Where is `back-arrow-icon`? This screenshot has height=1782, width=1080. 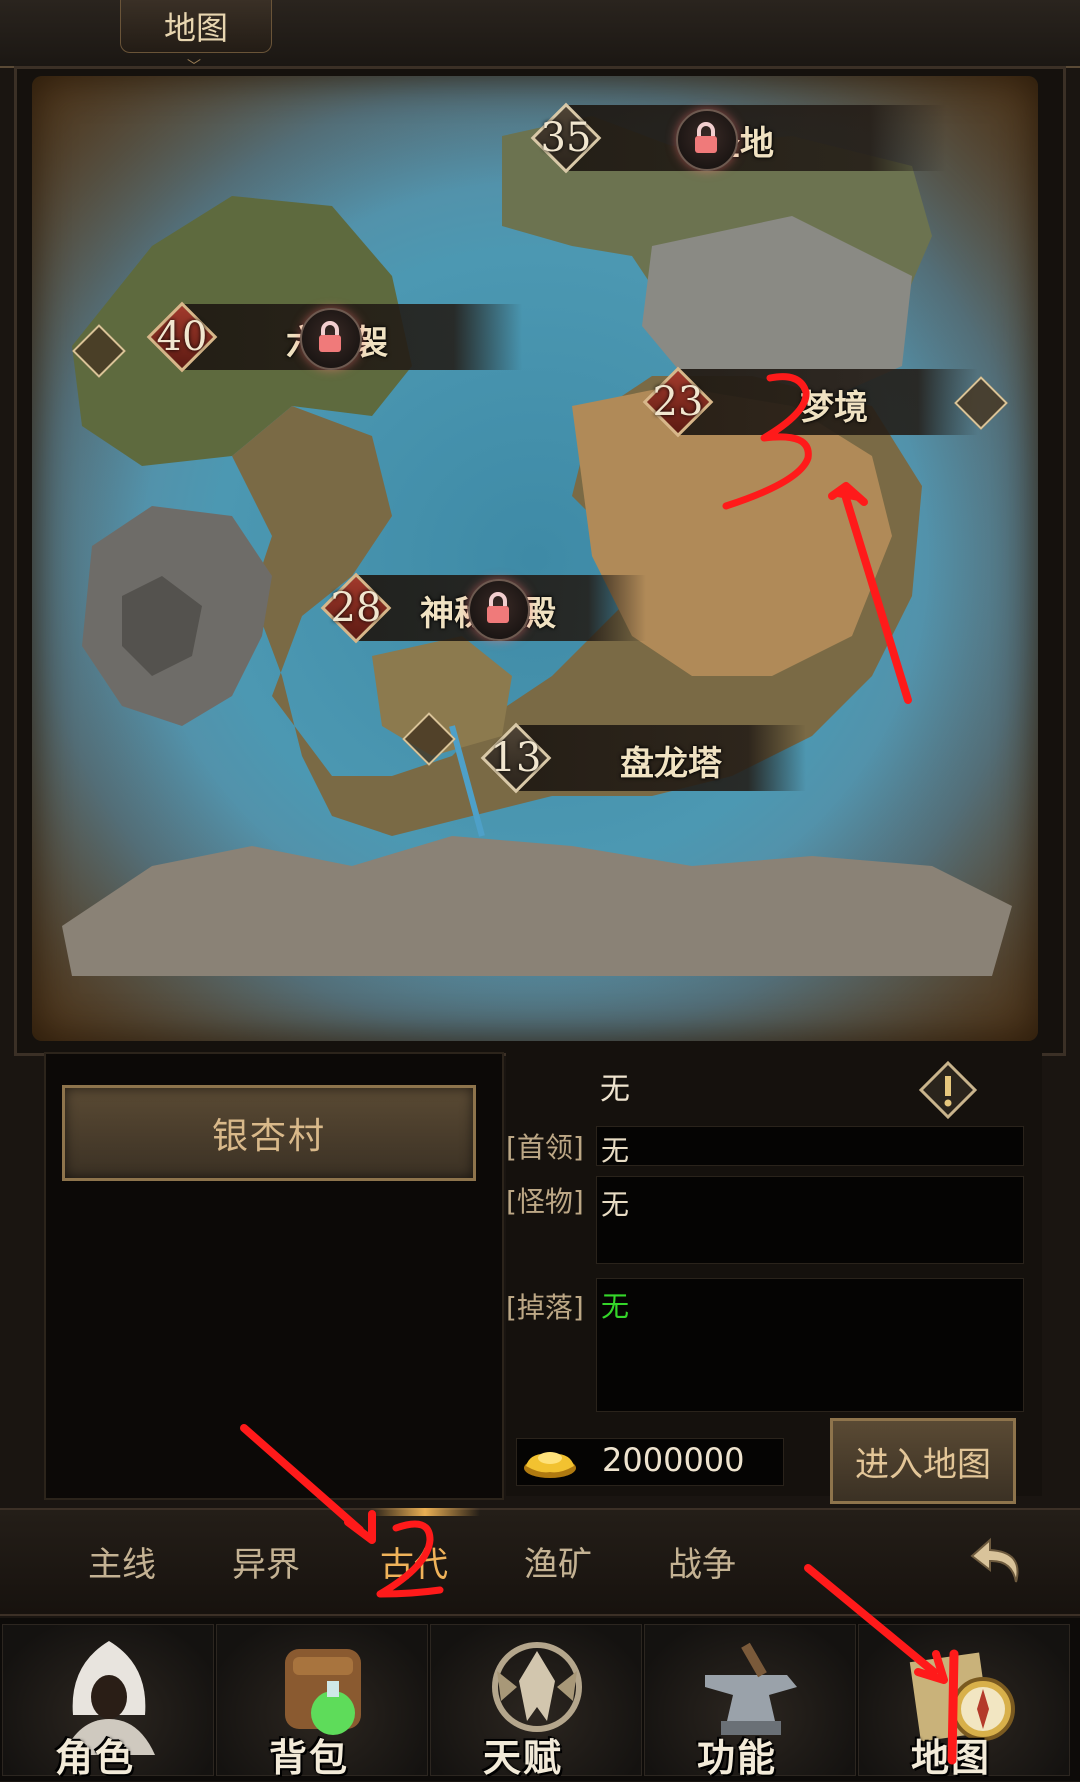 back-arrow-icon is located at coordinates (998, 1562).